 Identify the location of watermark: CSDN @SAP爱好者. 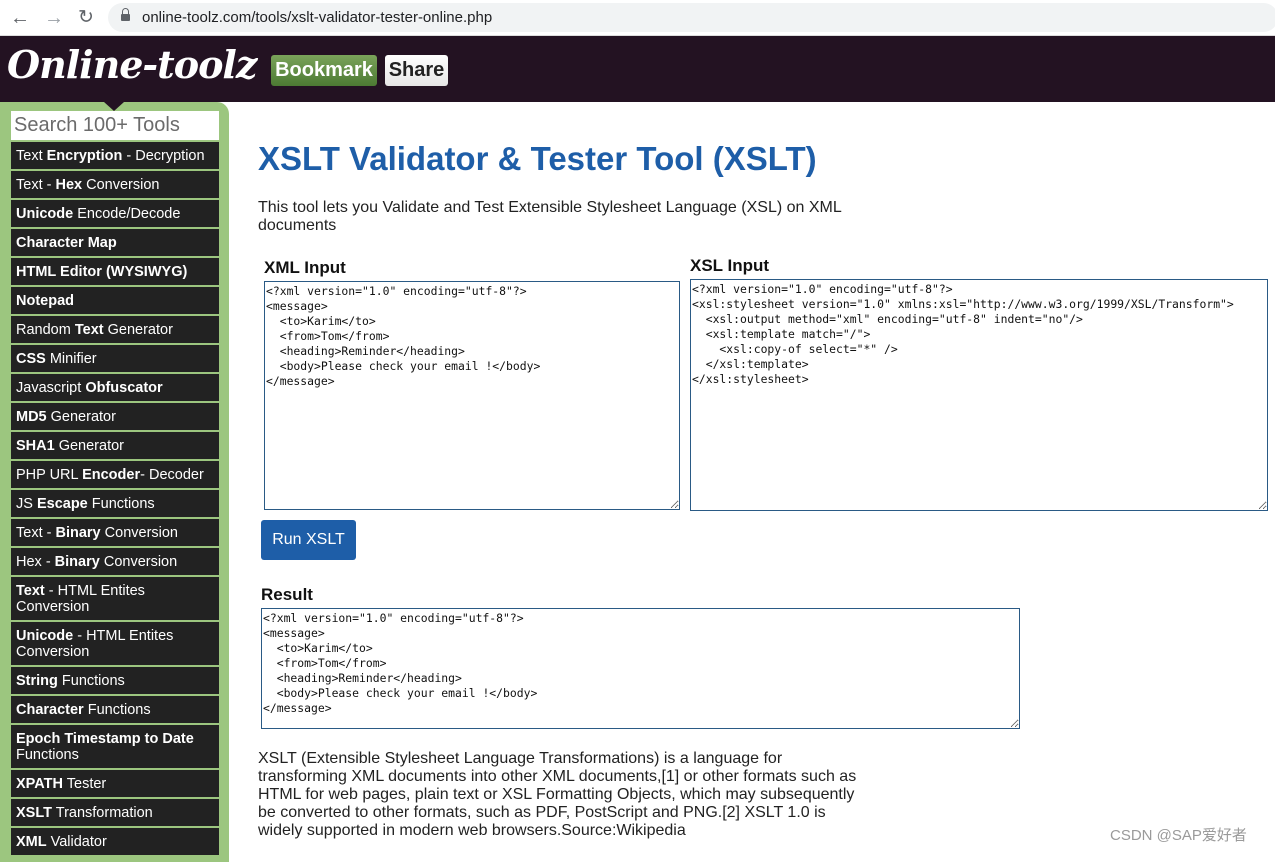
(1178, 835).